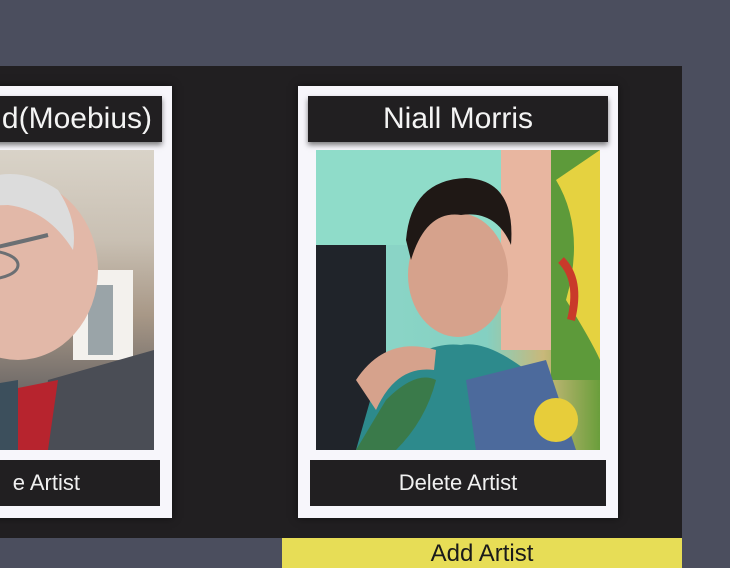  Describe the element at coordinates (80, 483) in the screenshot. I see `delete-artist-button: e Artist` at that location.